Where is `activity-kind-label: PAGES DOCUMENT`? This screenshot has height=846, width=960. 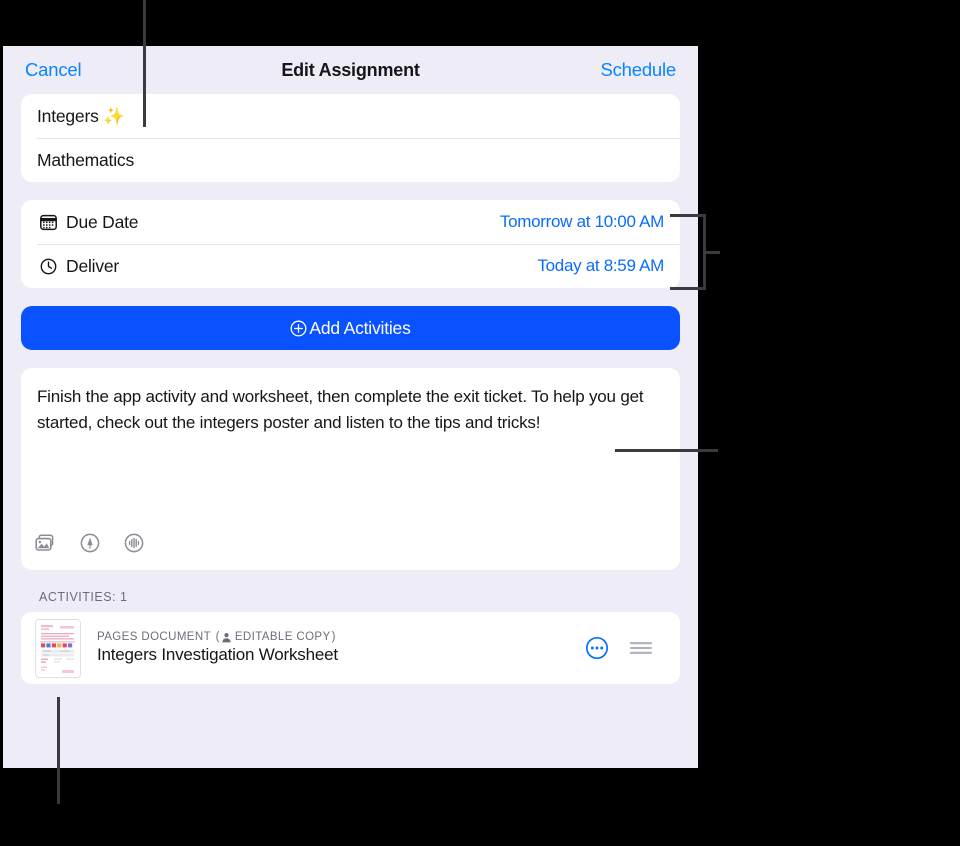 activity-kind-label: PAGES DOCUMENT is located at coordinates (154, 637).